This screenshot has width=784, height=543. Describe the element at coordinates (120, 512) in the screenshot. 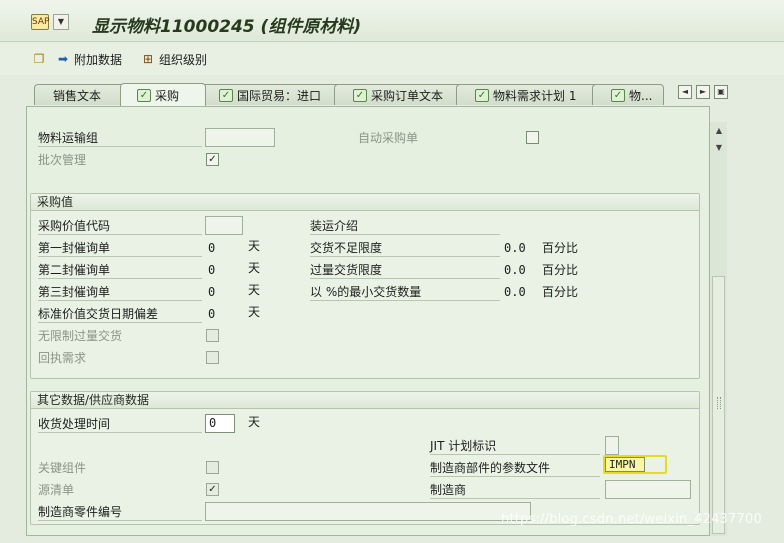

I see `mfr-part-number-label: 制造商零件编号` at that location.